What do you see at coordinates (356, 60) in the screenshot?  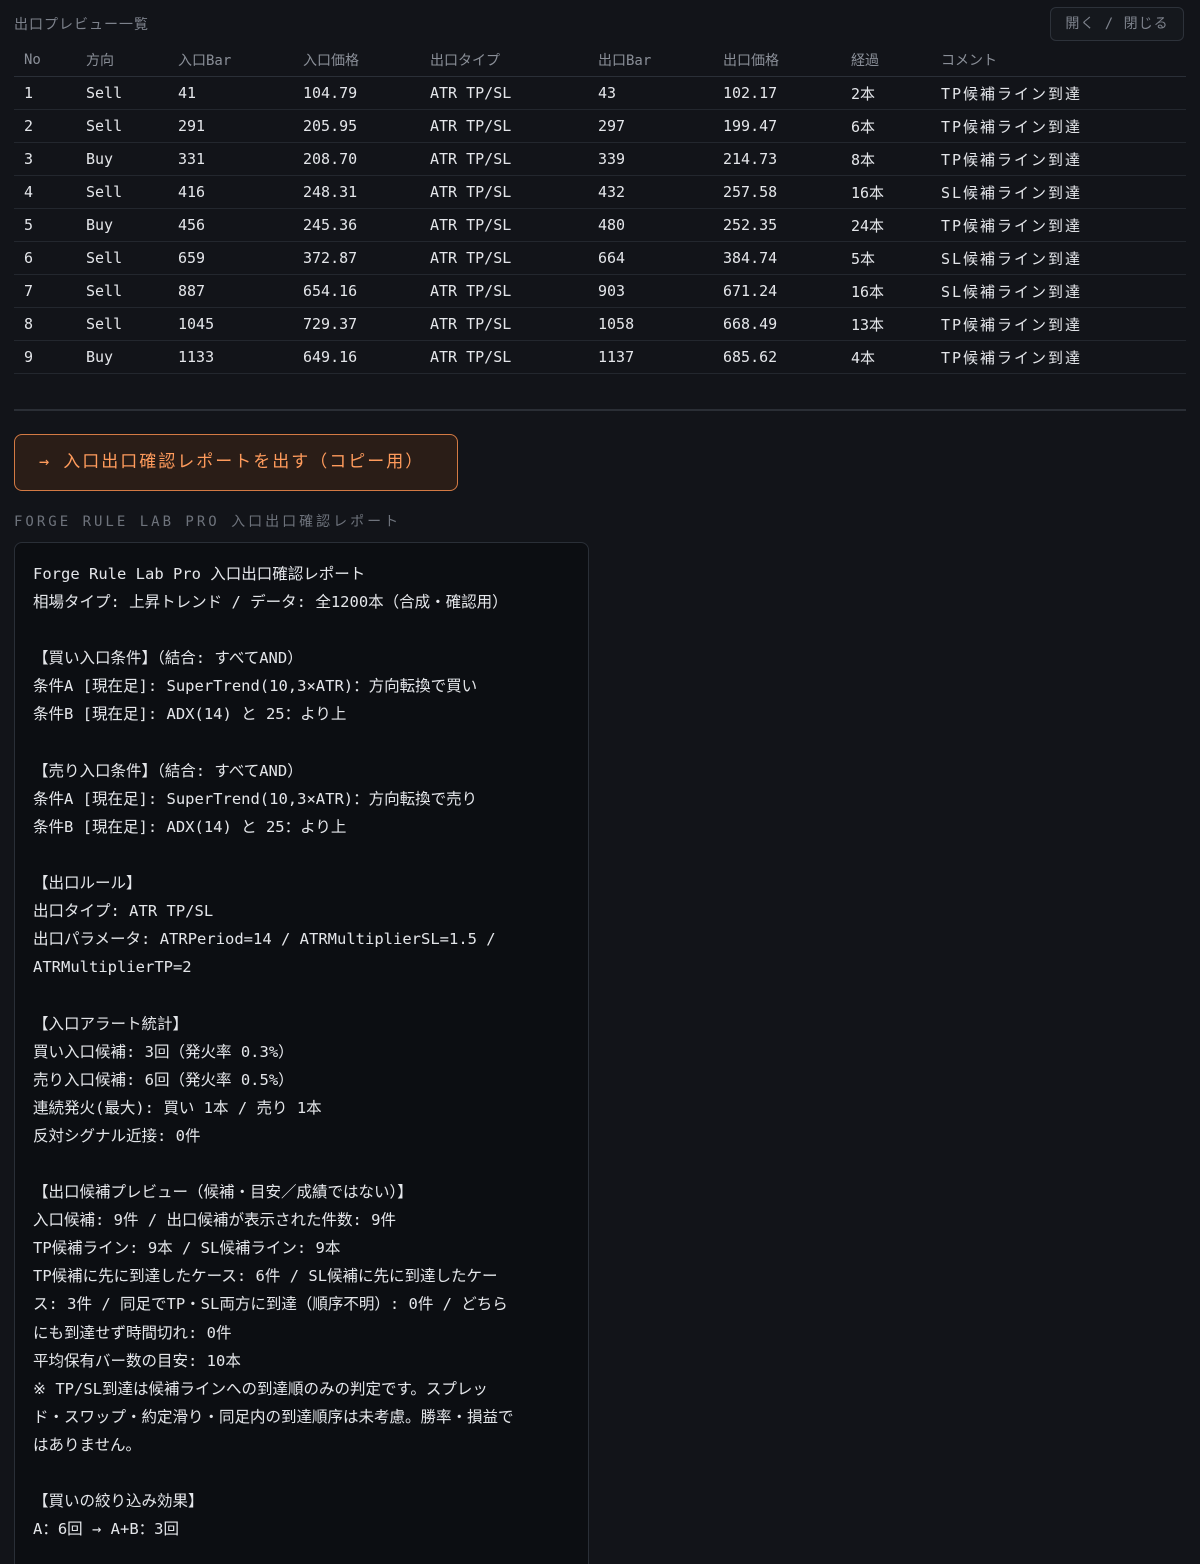 I see `column-header-entry-price: 入口価格` at bounding box center [356, 60].